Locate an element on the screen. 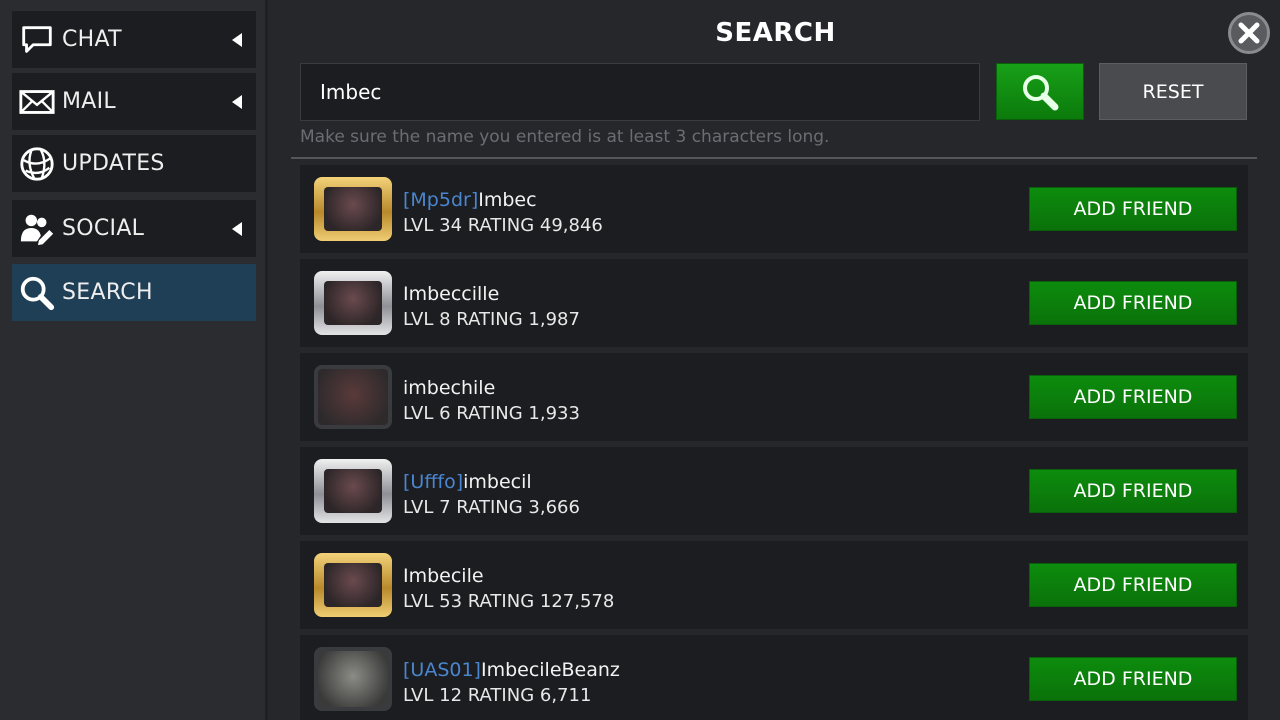 This screenshot has height=720, width=1280. player-name: imbechile is located at coordinates (449, 388).